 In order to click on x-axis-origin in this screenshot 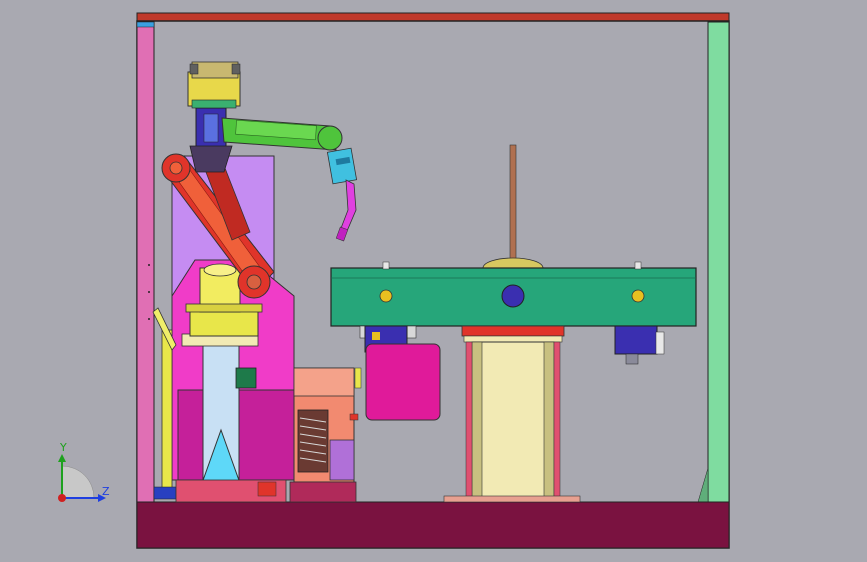, I will do `click(62, 498)`.